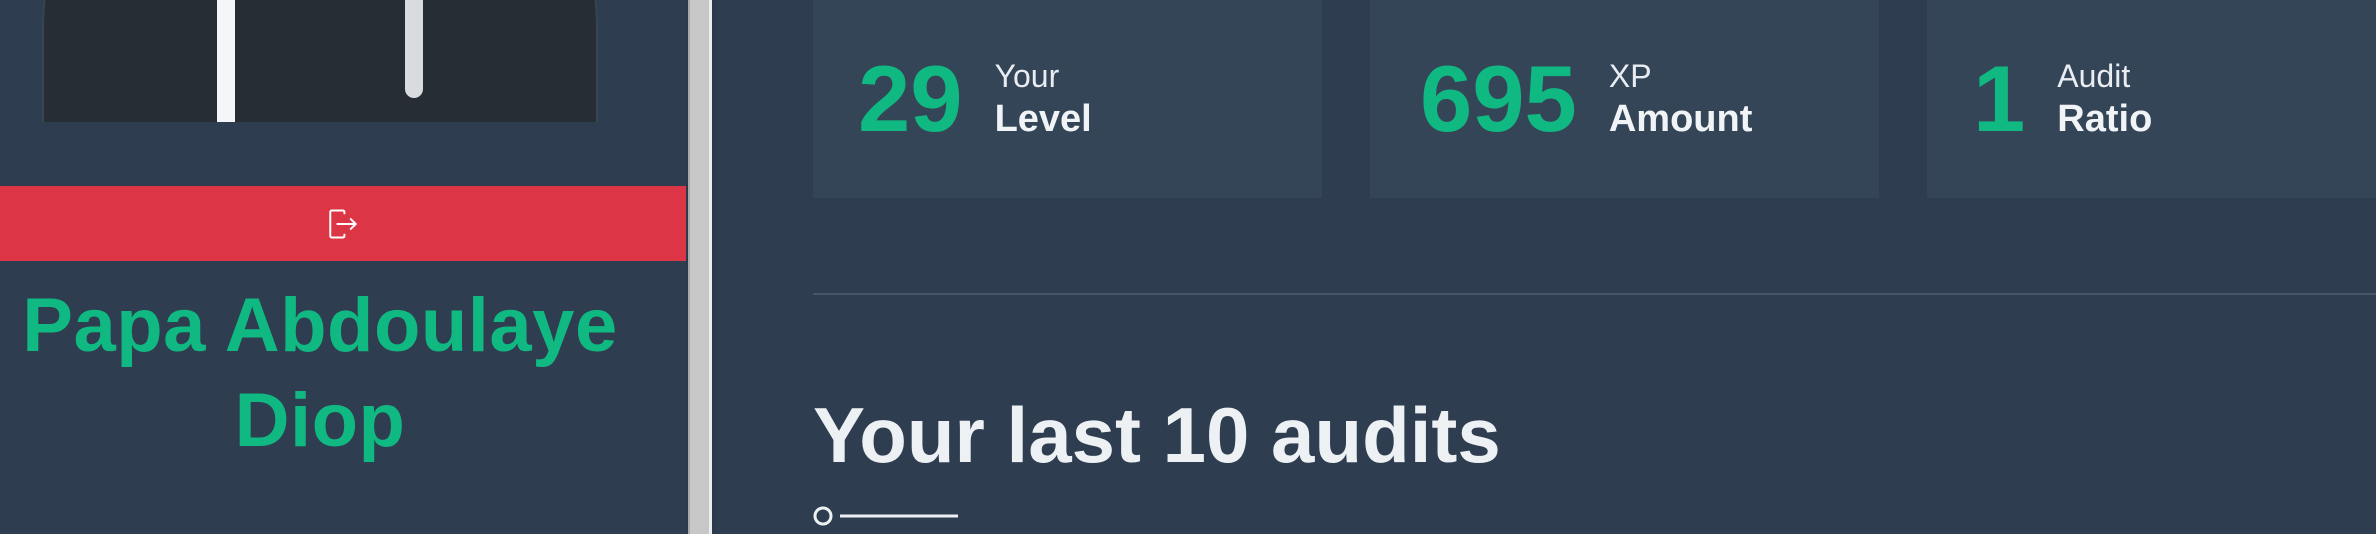  I want to click on stat-card-level: 29 Your Level, so click(1067, 99).